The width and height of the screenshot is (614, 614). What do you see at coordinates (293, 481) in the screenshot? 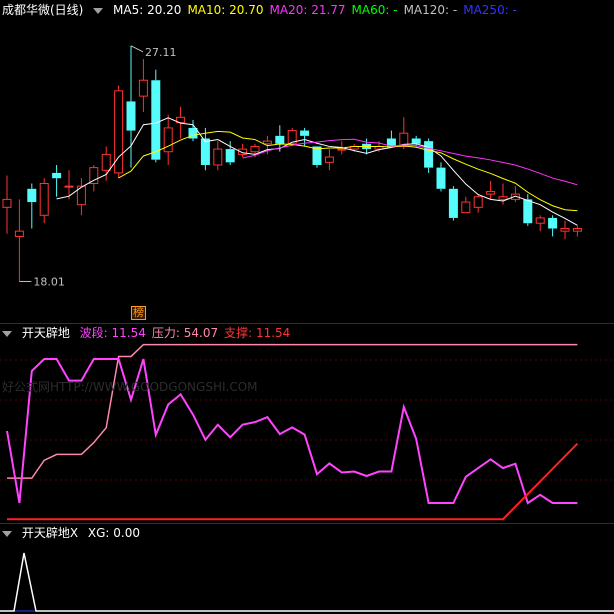
I see `support-line` at bounding box center [293, 481].